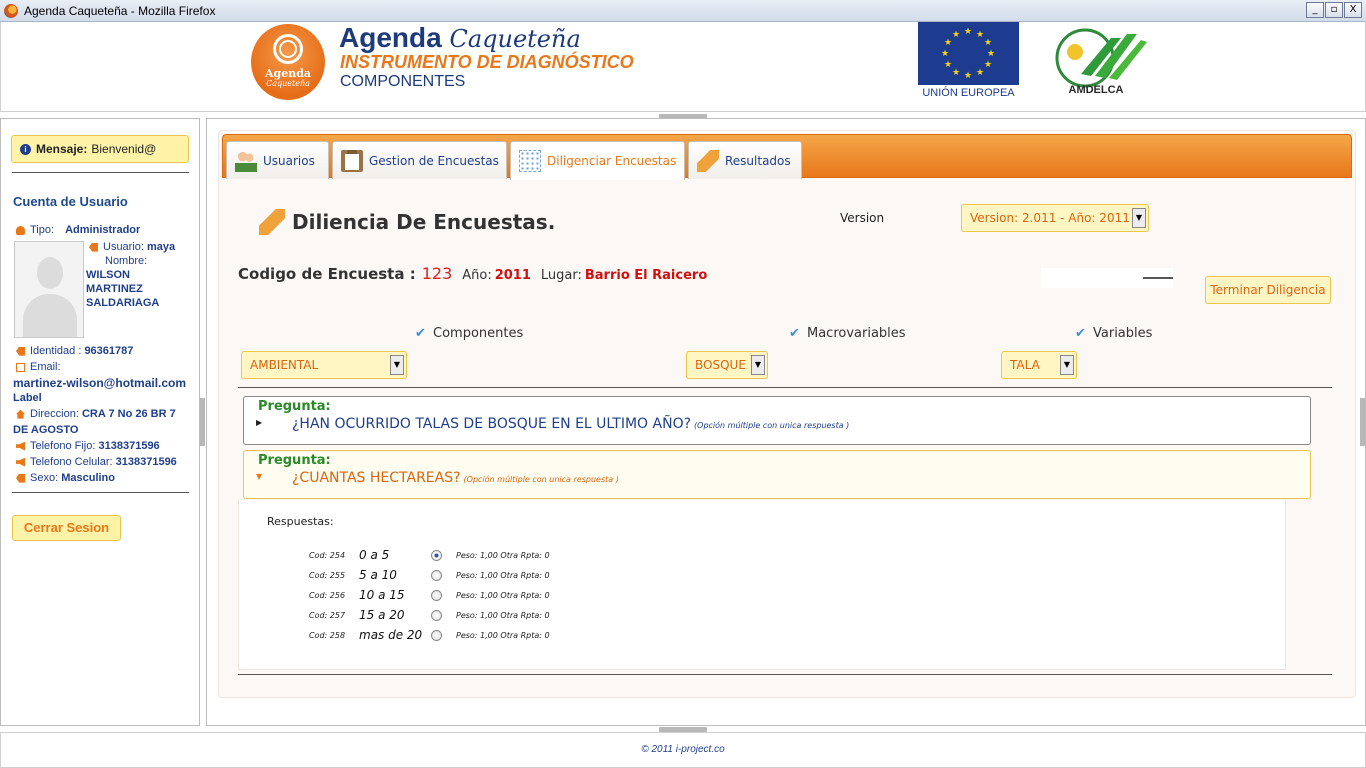 This screenshot has height=768, width=1366. I want to click on window-controls: _ ▫ X, so click(1334, 10).